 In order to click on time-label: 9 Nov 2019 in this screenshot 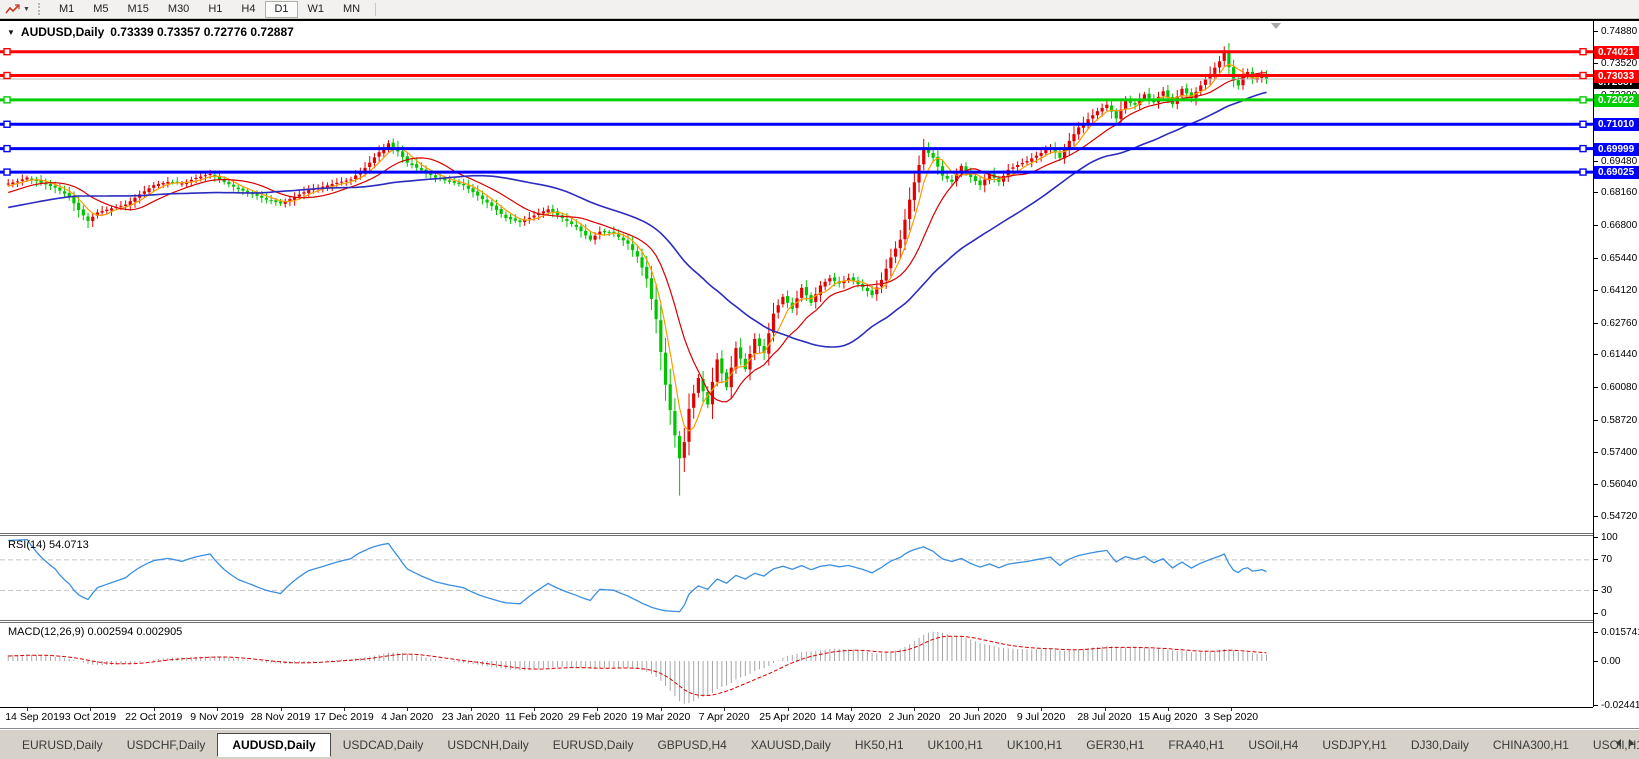, I will do `click(217, 717)`.